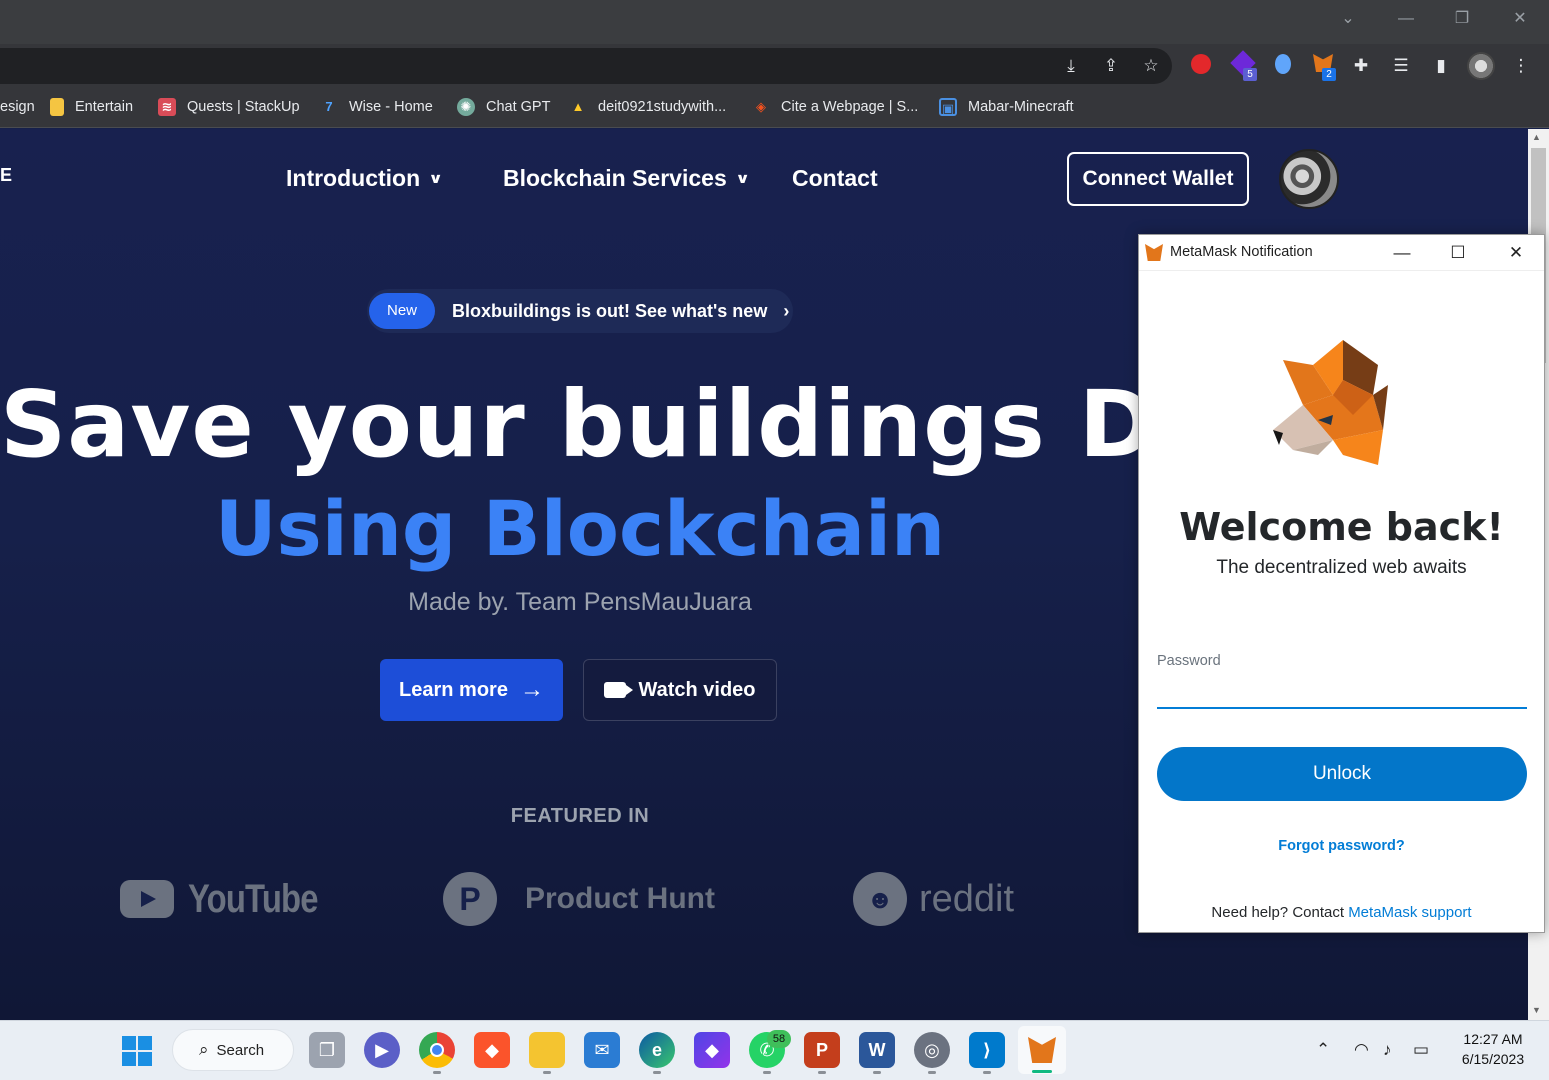 Image resolution: width=1549 pixels, height=1080 pixels. What do you see at coordinates (229, 107) in the screenshot?
I see `bookmark-item: ≋ Quests | StackUp` at bounding box center [229, 107].